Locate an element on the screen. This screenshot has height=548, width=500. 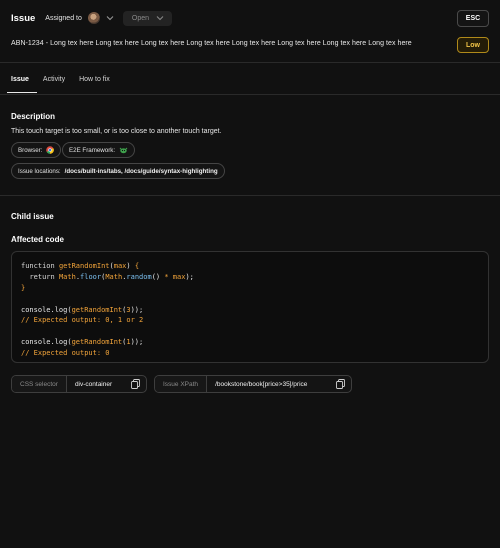
status-dropdown: Open is located at coordinates (147, 18).